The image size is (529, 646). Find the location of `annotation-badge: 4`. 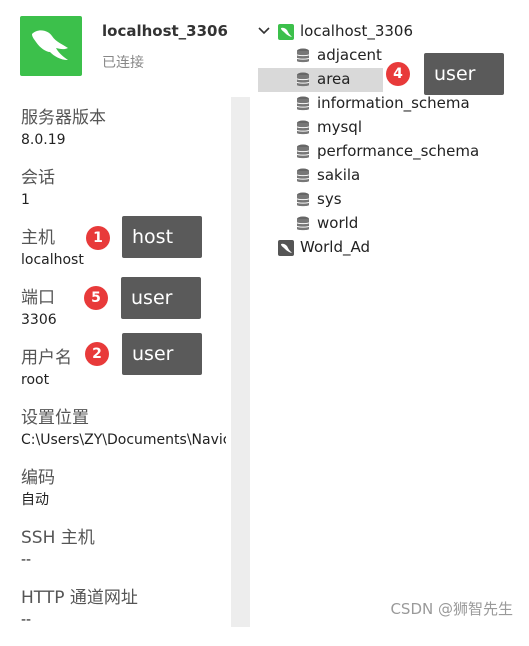

annotation-badge: 4 is located at coordinates (398, 74).